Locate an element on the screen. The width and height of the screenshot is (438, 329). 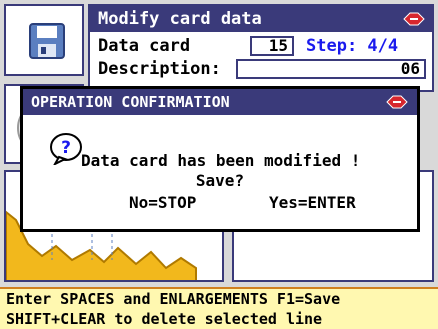
yes-option: Yes=ENTER is located at coordinates (312, 202).